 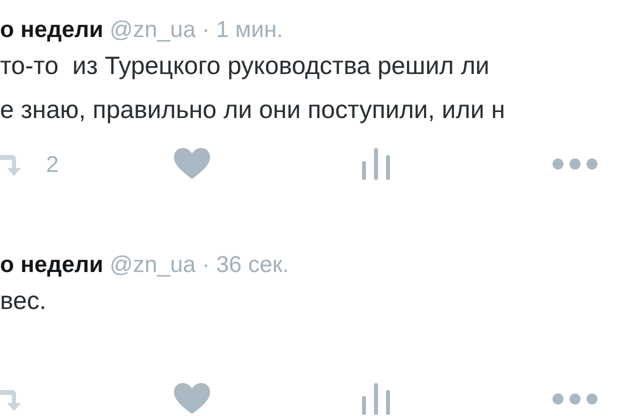 What do you see at coordinates (253, 110) in the screenshot?
I see `tweet-text: е знаю, правильно ли они поступили, или н` at bounding box center [253, 110].